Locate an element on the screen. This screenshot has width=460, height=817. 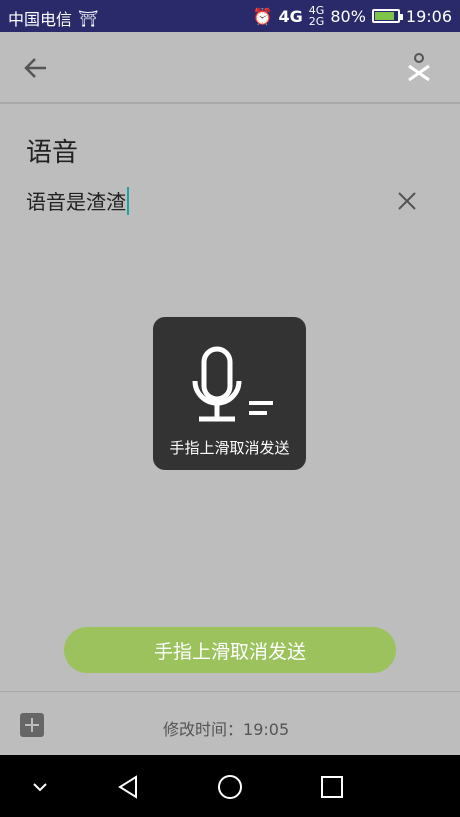
voice-overlay: 手指上滑取消发送 is located at coordinates (229, 393).